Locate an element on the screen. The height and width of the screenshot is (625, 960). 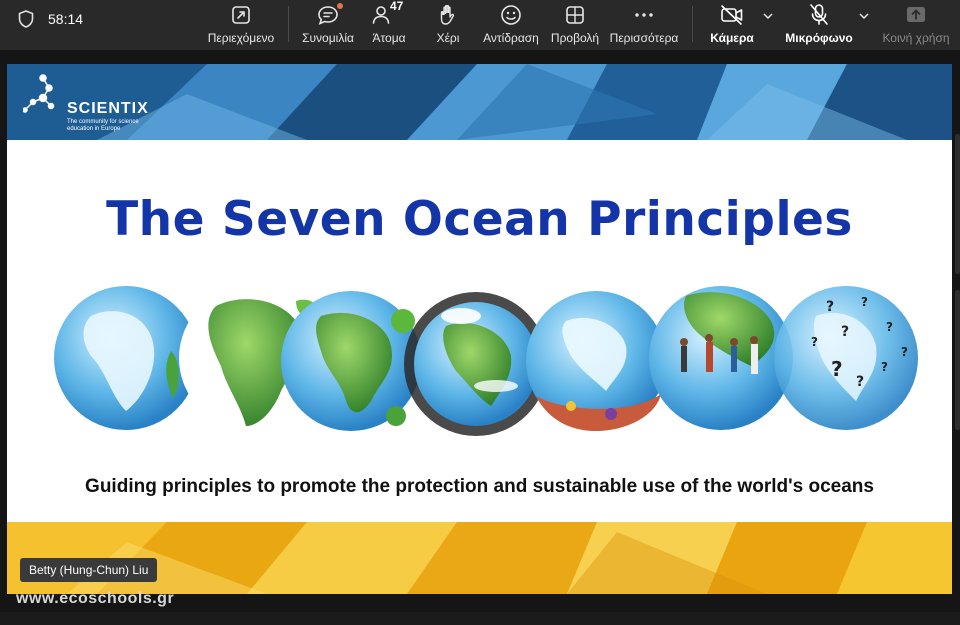
raise-hand-icon is located at coordinates (447, 15).